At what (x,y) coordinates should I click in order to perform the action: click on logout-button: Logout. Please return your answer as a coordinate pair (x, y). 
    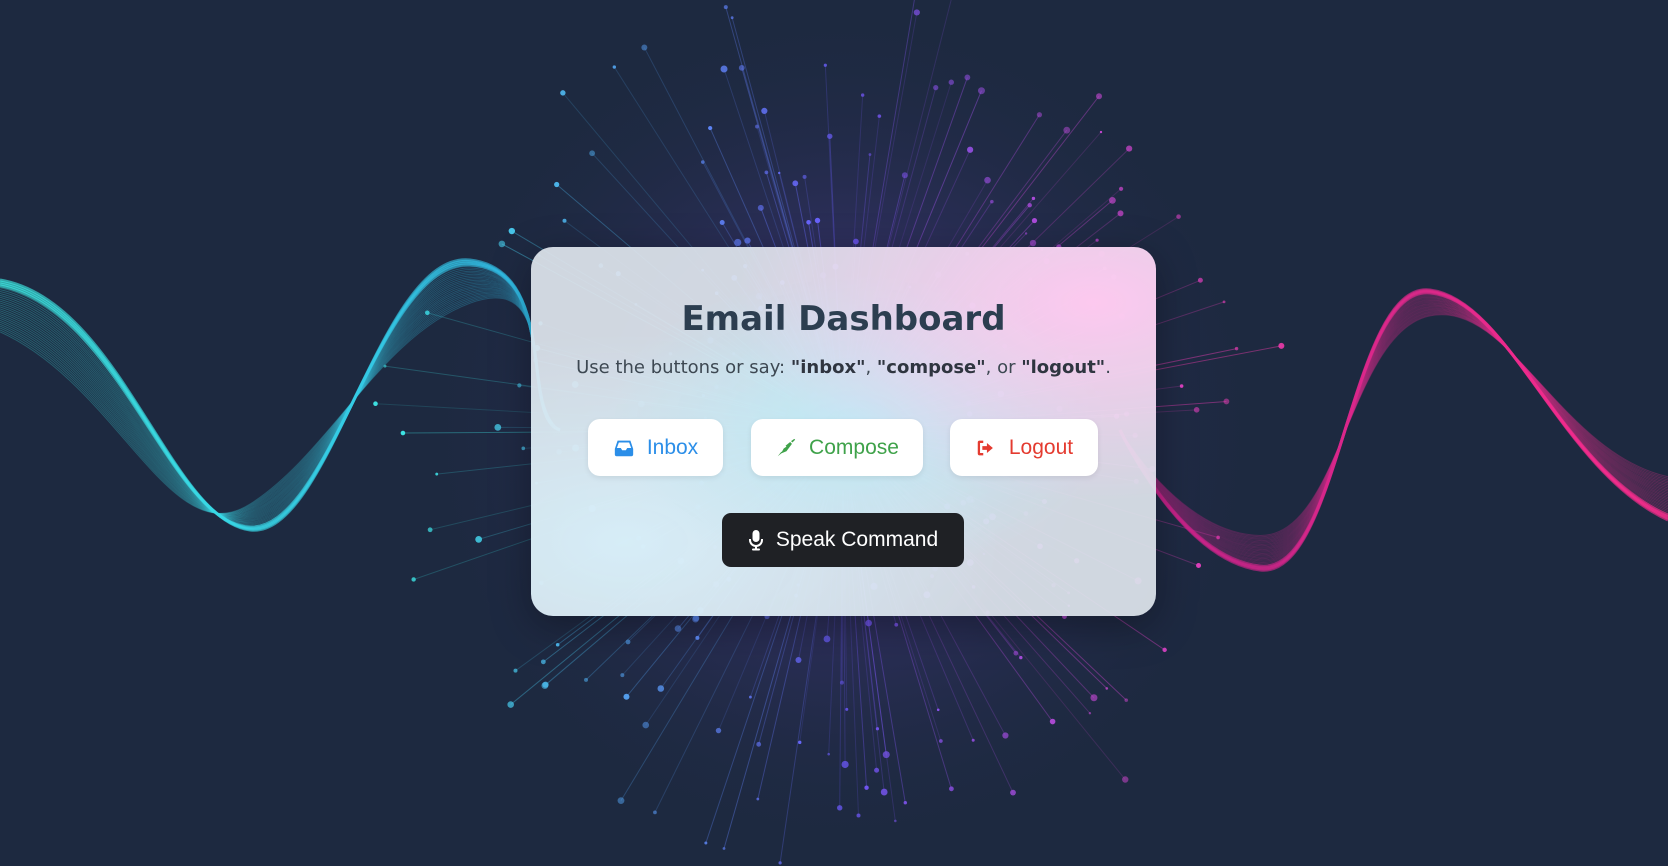
    Looking at the image, I should click on (1024, 447).